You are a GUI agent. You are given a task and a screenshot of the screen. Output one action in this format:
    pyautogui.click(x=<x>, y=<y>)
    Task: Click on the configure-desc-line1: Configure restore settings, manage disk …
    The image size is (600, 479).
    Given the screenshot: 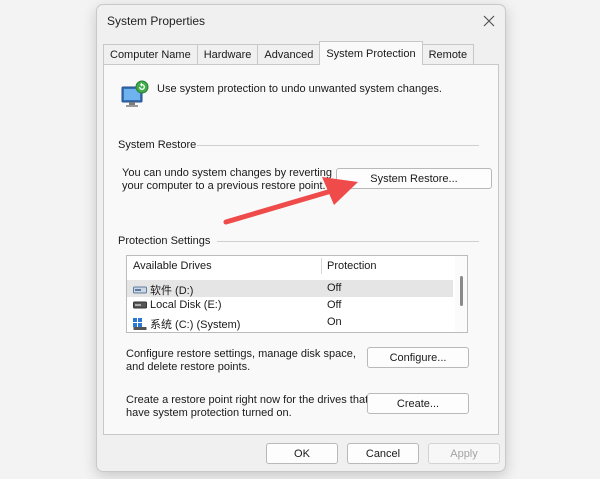 What is the action you would take?
    pyautogui.click(x=241, y=354)
    